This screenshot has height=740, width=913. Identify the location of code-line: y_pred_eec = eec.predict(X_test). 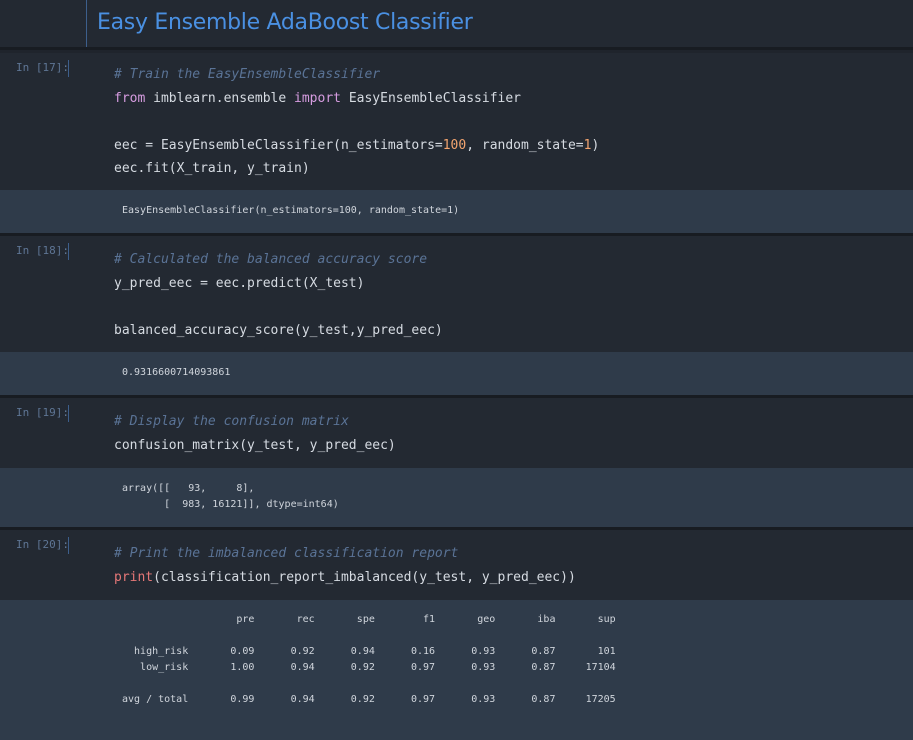
(278, 284).